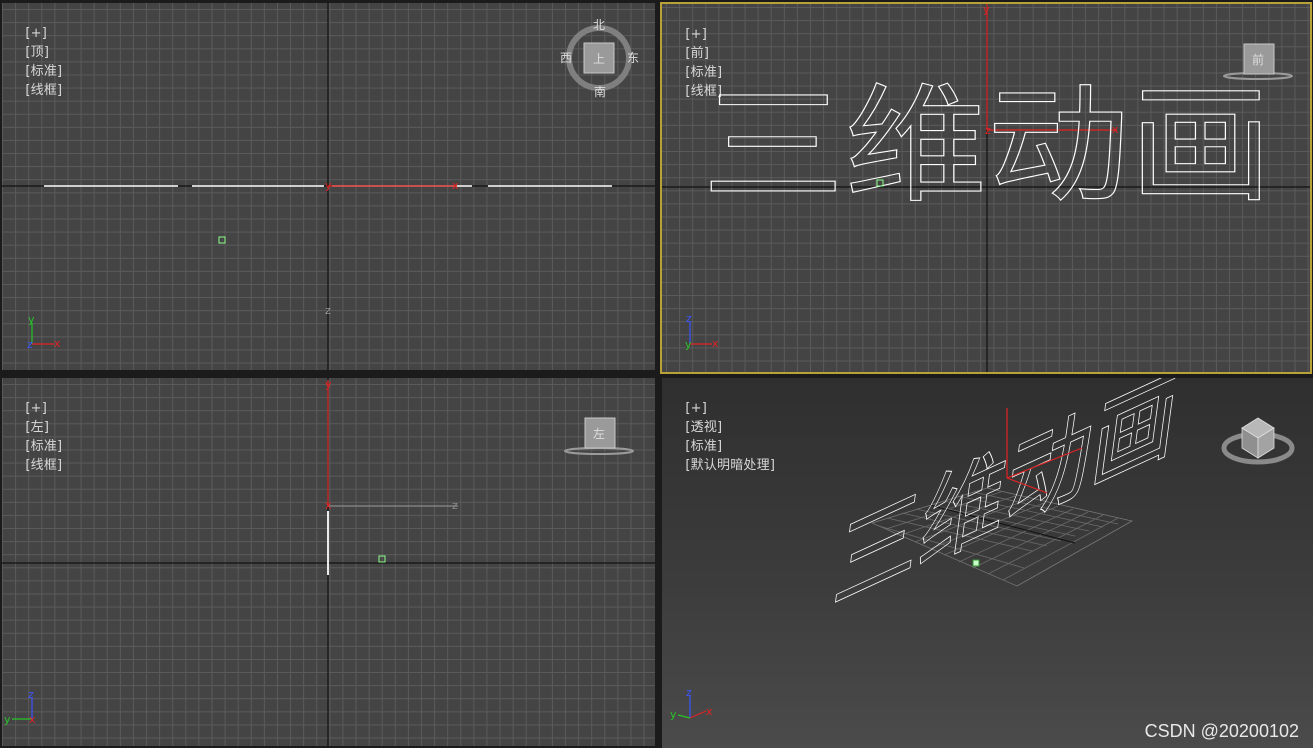  I want to click on viewcube: 左, so click(599, 436).